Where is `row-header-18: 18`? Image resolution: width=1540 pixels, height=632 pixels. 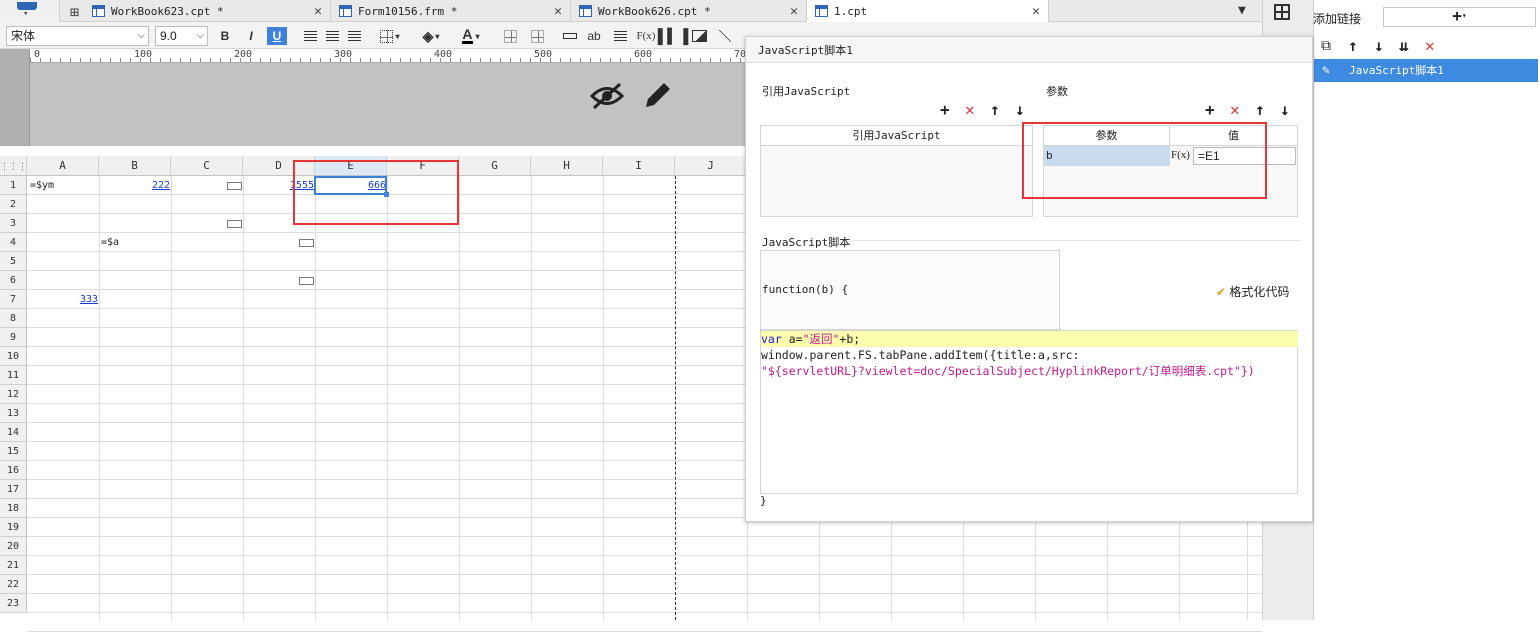 row-header-18: 18 is located at coordinates (13, 508).